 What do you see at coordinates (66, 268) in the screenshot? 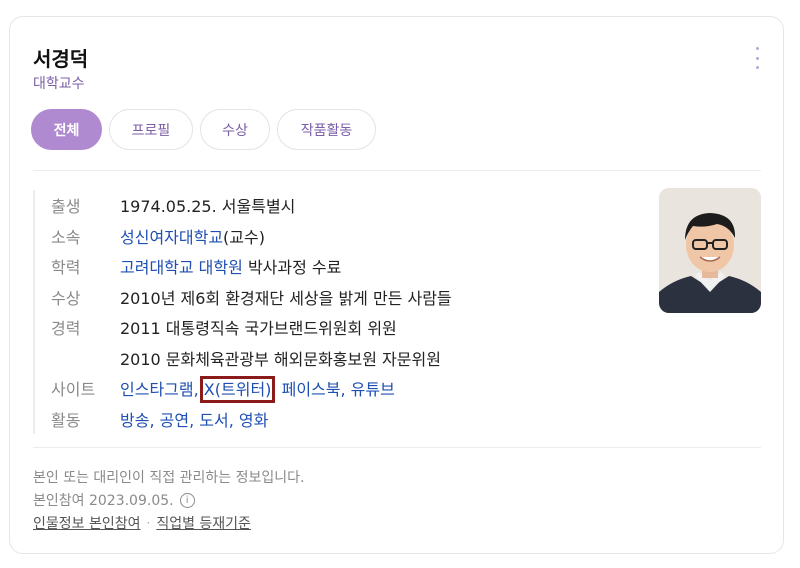
I see `info-label: 학력` at bounding box center [66, 268].